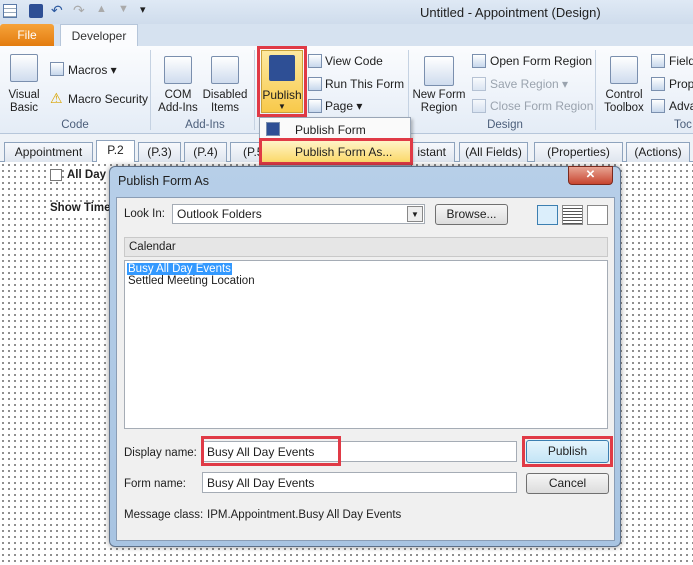 This screenshot has height=565, width=693. What do you see at coordinates (56, 175) in the screenshot?
I see `all-day-checkbox` at bounding box center [56, 175].